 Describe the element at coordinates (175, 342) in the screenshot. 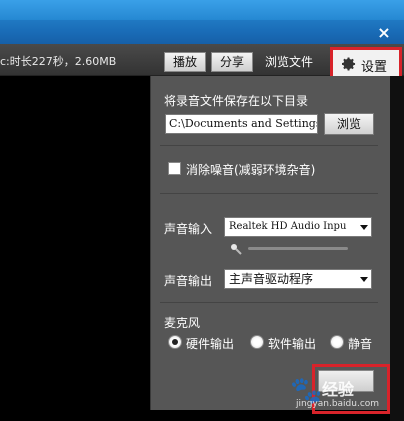

I see `radio-hardware-output` at that location.